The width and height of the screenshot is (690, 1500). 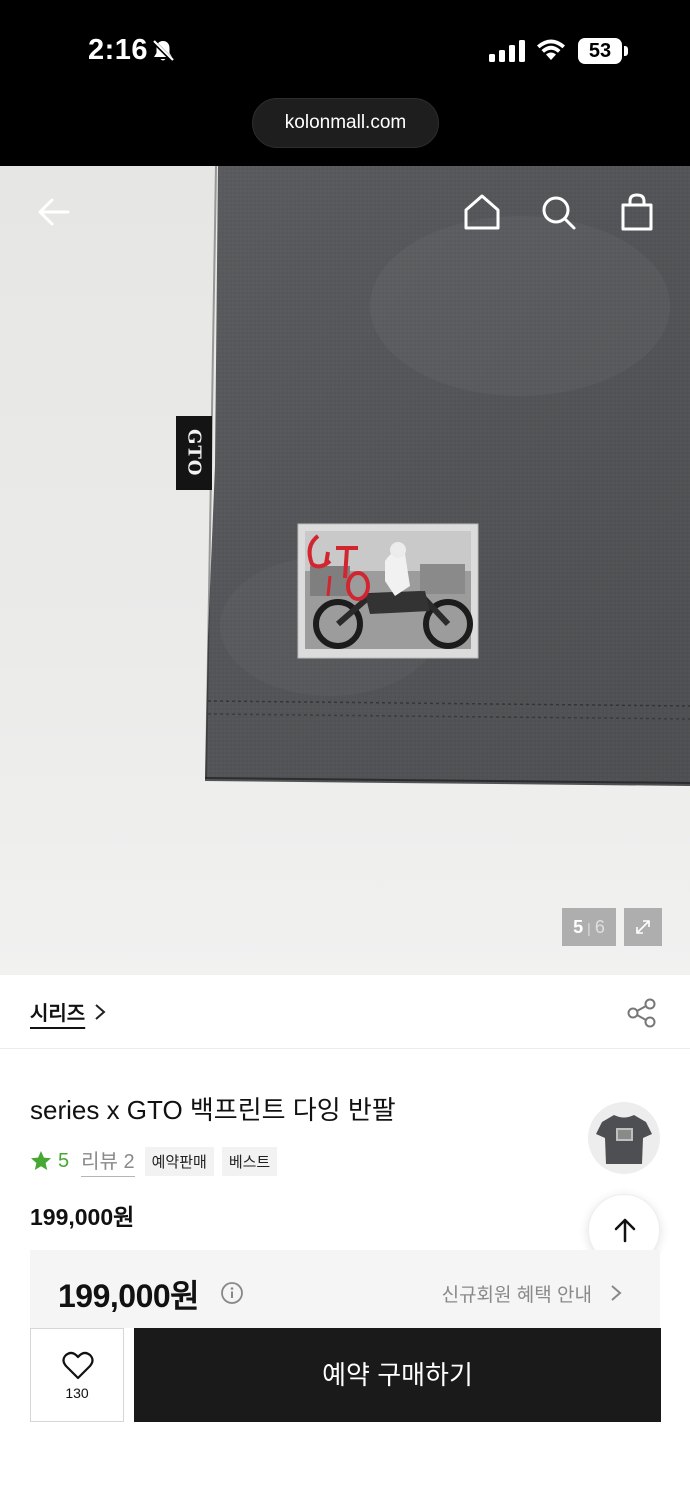 I want to click on image-counter-total: 6, so click(x=599, y=927).